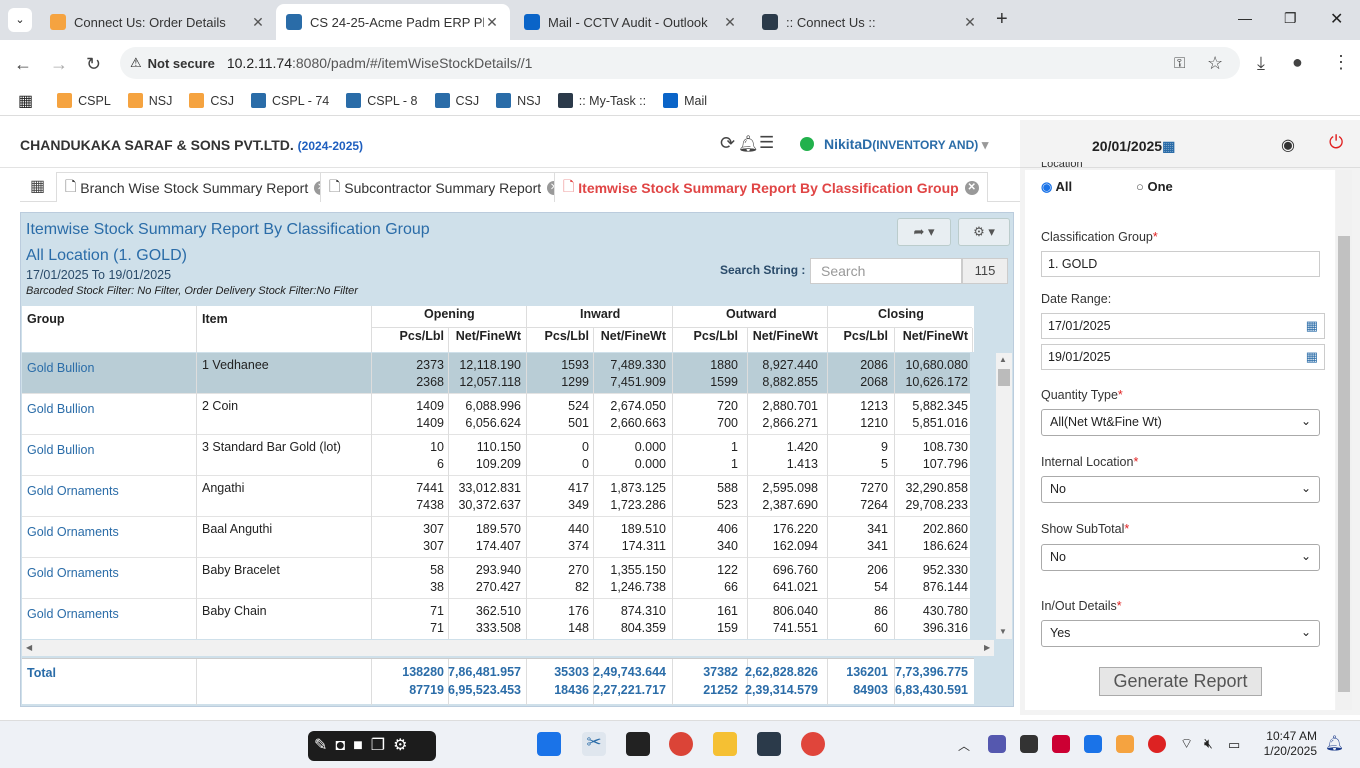  I want to click on bookmark-item: CSPL, so click(84, 100).